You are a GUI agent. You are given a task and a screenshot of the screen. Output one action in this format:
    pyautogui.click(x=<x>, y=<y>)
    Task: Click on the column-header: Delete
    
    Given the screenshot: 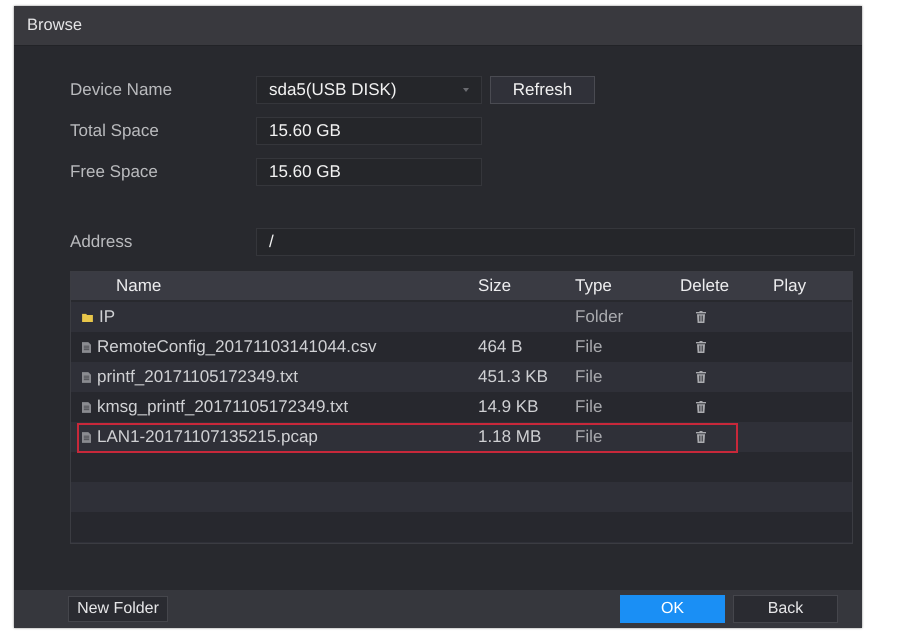 What is the action you would take?
    pyautogui.click(x=697, y=286)
    